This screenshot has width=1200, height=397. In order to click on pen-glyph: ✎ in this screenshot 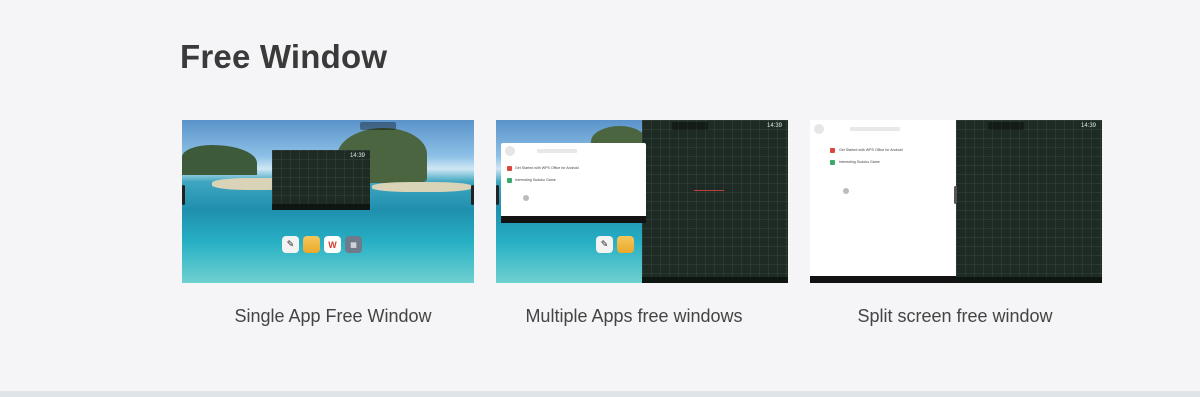, I will do `click(290, 244)`.